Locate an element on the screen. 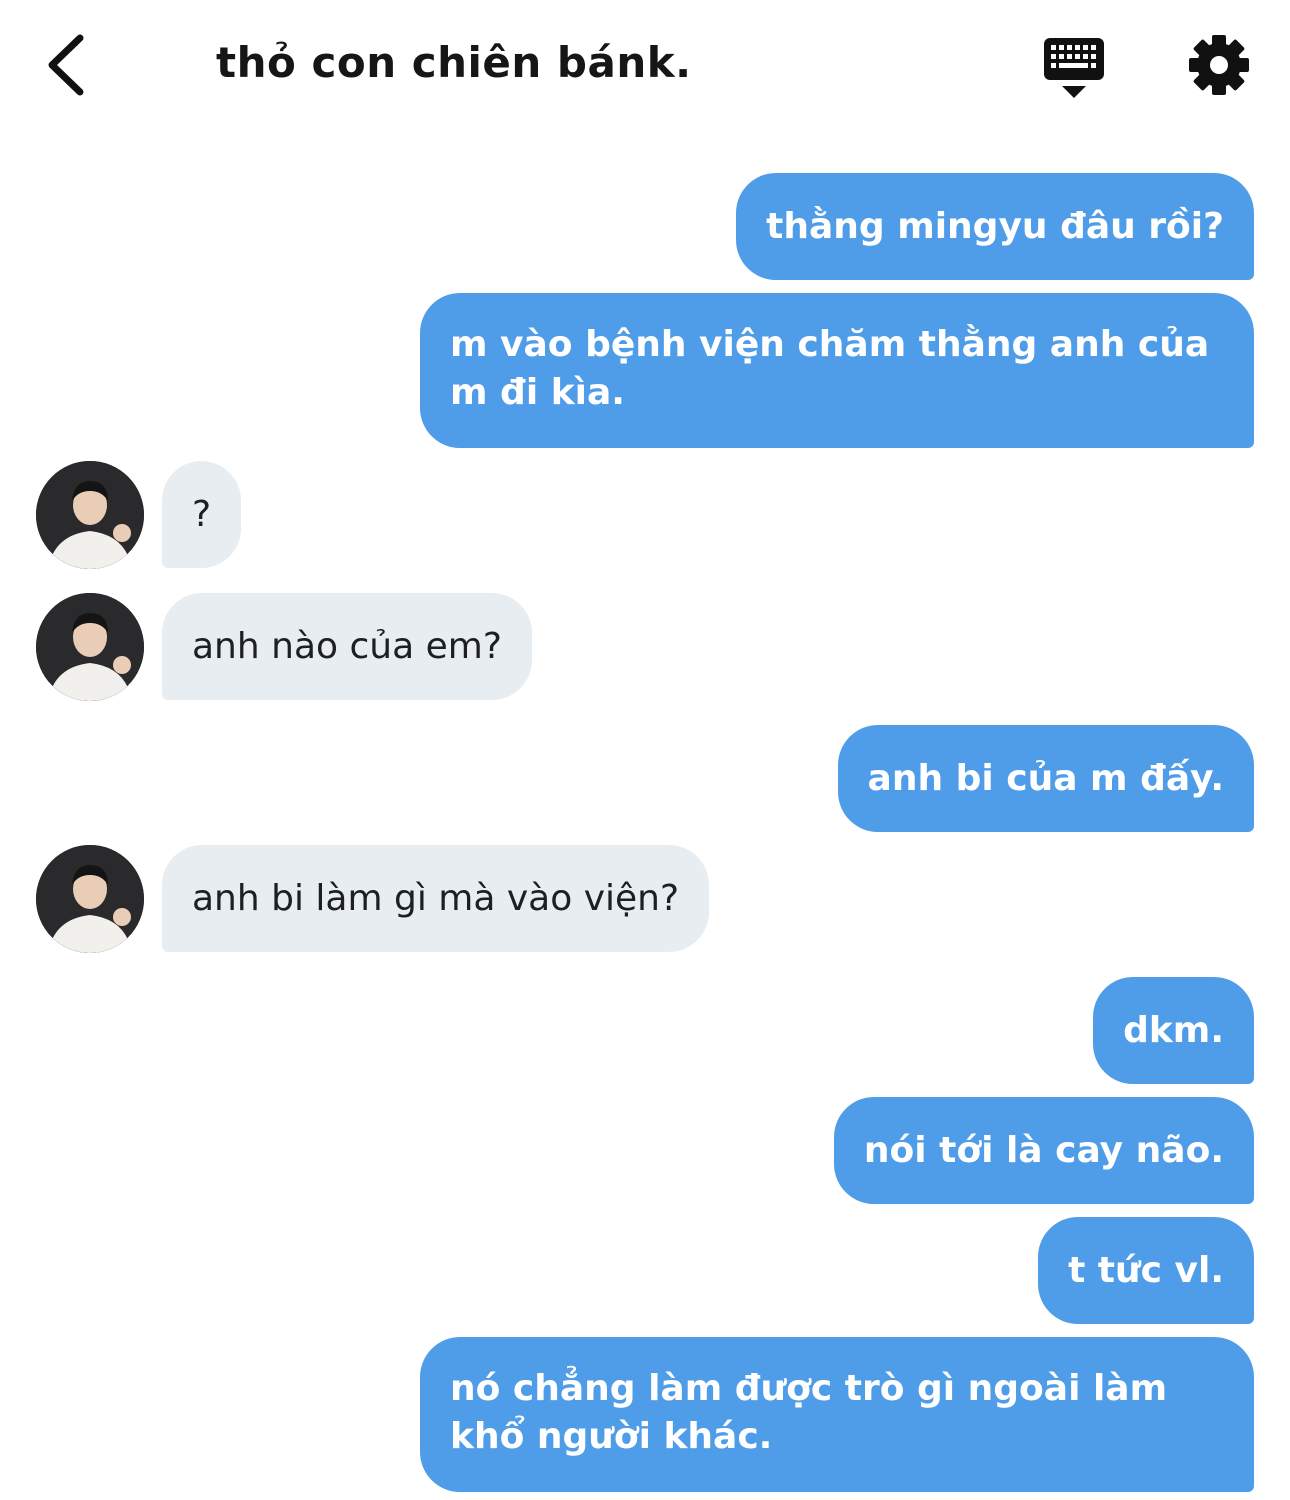  chevron-left-icon is located at coordinates (66, 65).